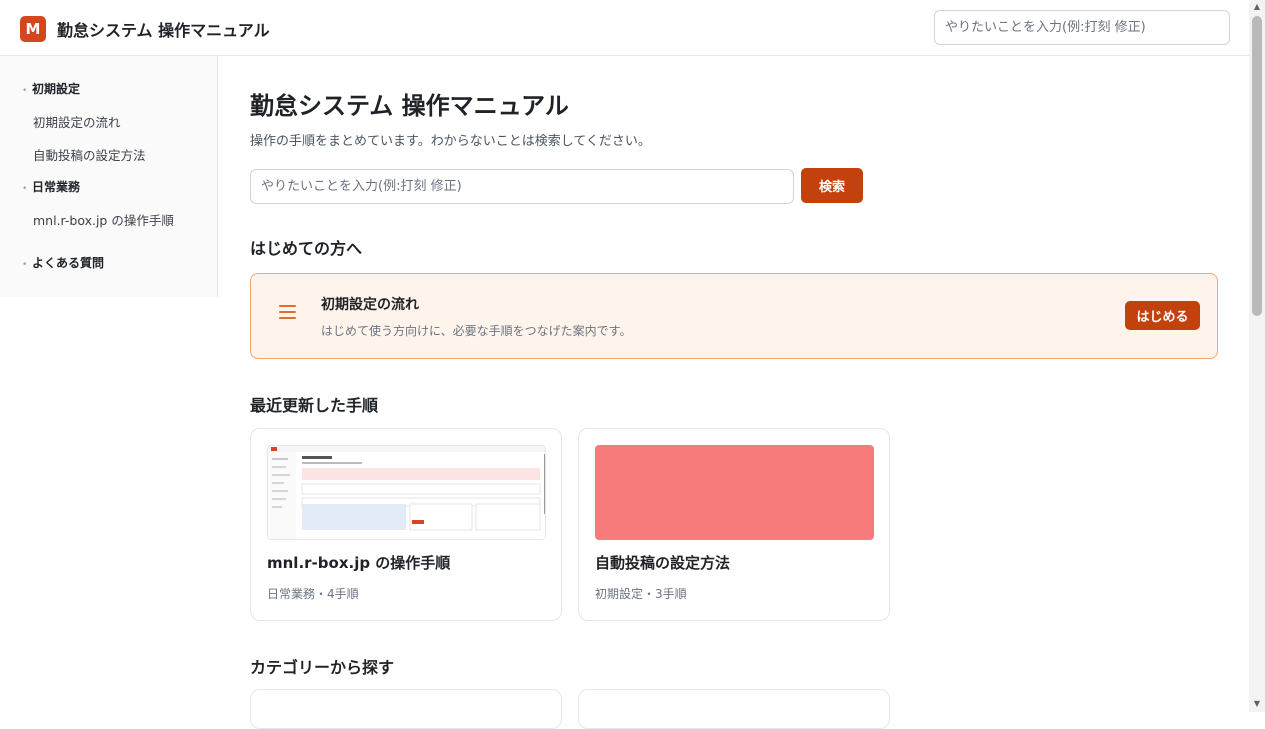 The width and height of the screenshot is (1265, 729). Describe the element at coordinates (1162, 315) in the screenshot. I see `start-button: はじめる` at that location.